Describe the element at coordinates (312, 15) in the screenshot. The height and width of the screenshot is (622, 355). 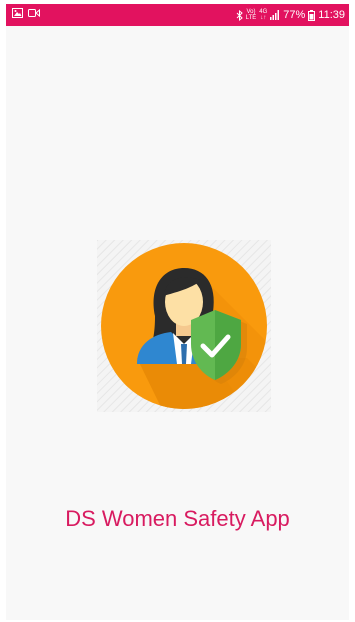
I see `battery-icon` at that location.